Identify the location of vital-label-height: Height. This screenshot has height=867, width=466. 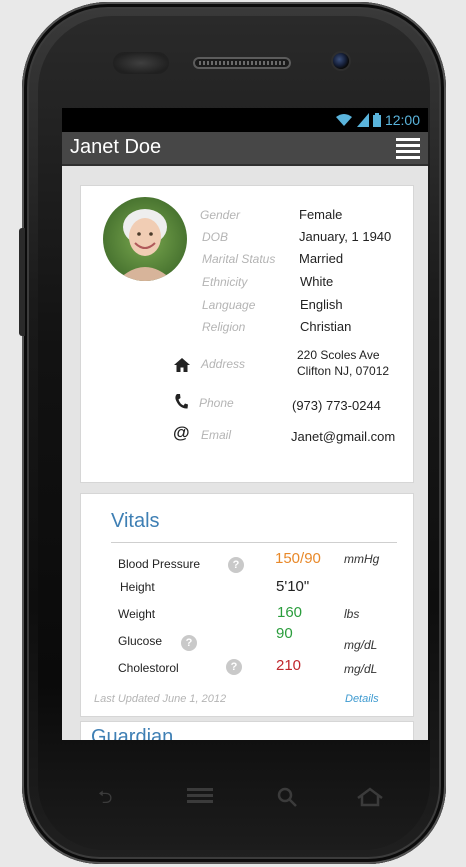
(137, 587).